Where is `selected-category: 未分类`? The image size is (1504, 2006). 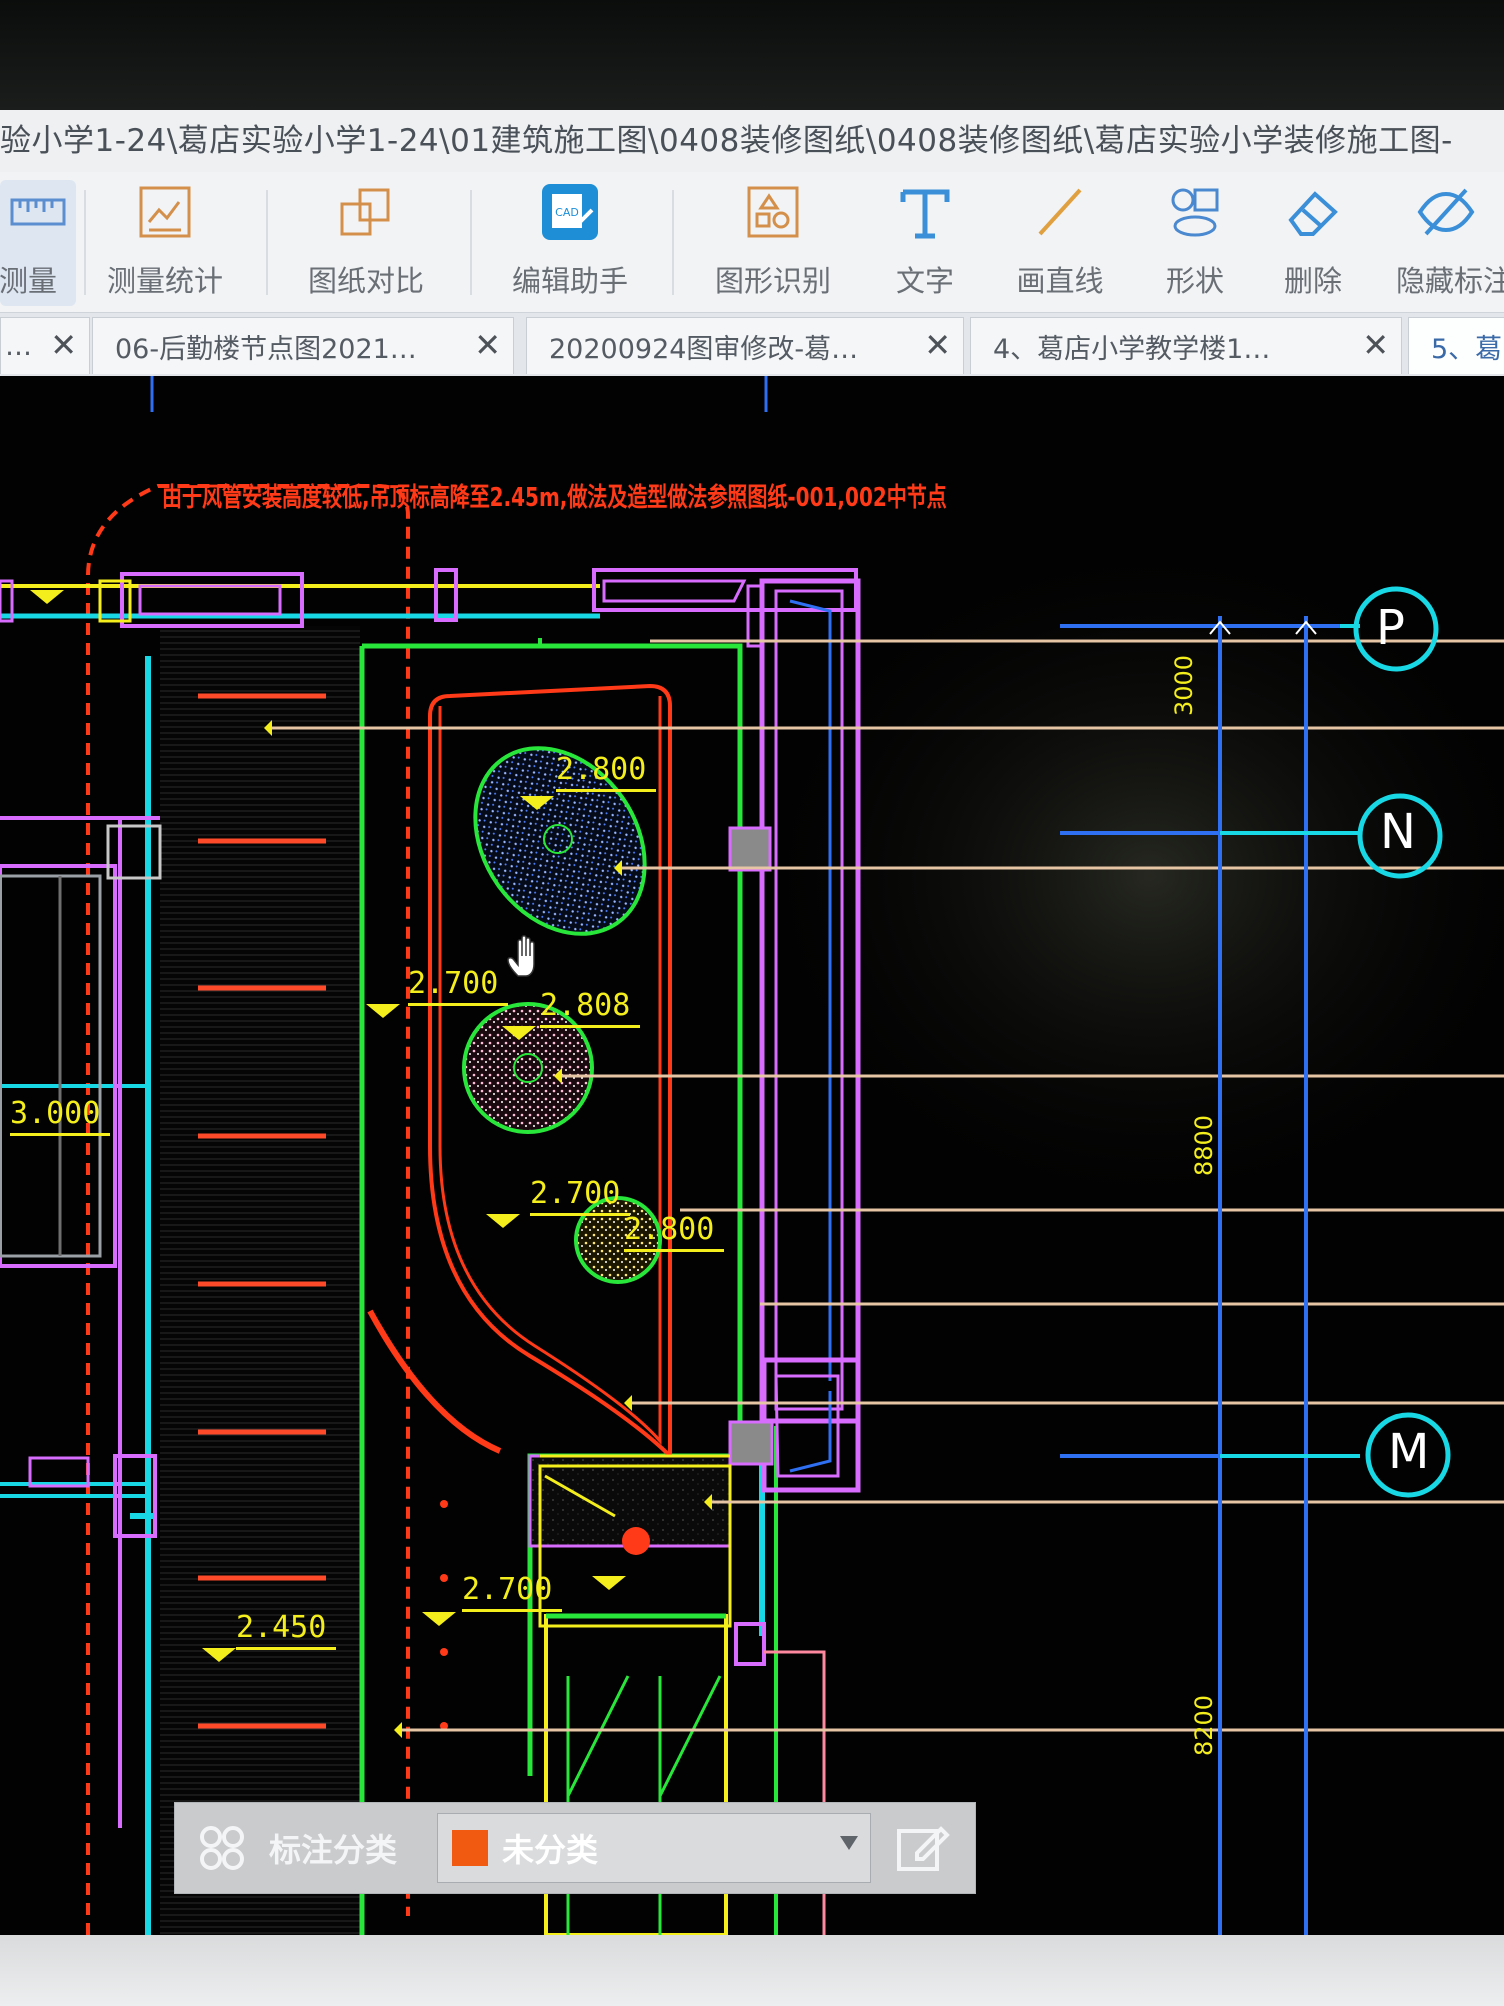 selected-category: 未分类 is located at coordinates (550, 1850).